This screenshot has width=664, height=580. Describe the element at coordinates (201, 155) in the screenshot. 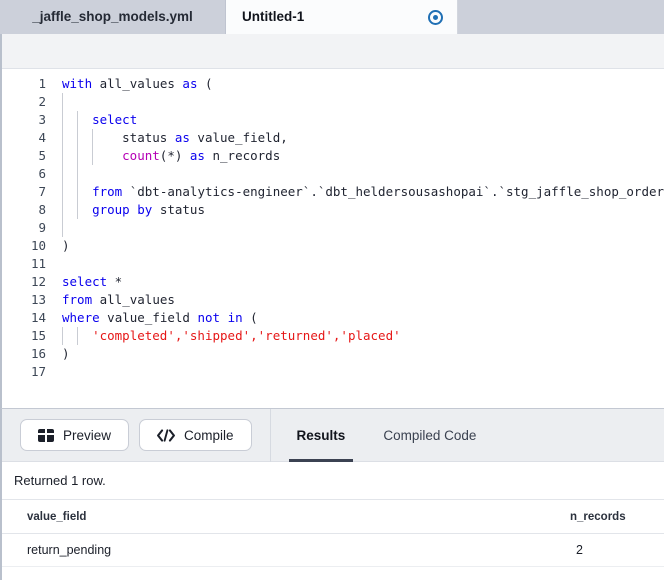

I see `code-text: count(*) as n_records` at that location.